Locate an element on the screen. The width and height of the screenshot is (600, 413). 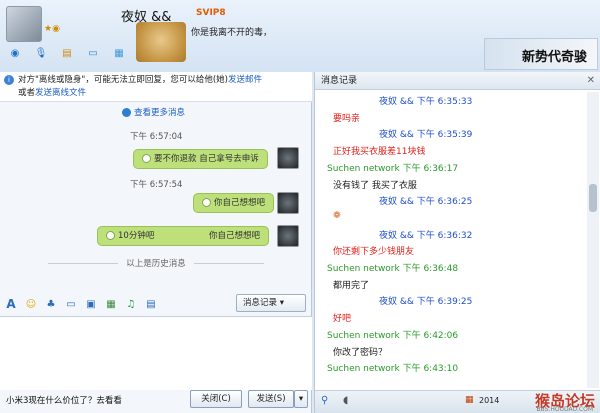
send-options-dropdown: ▾ is located at coordinates (301, 399).